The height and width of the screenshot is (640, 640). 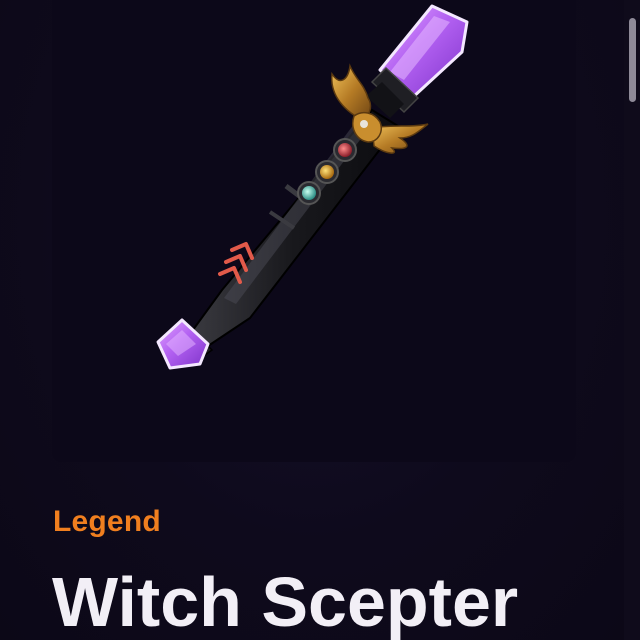 What do you see at coordinates (632, 320) in the screenshot?
I see `scrollbar` at bounding box center [632, 320].